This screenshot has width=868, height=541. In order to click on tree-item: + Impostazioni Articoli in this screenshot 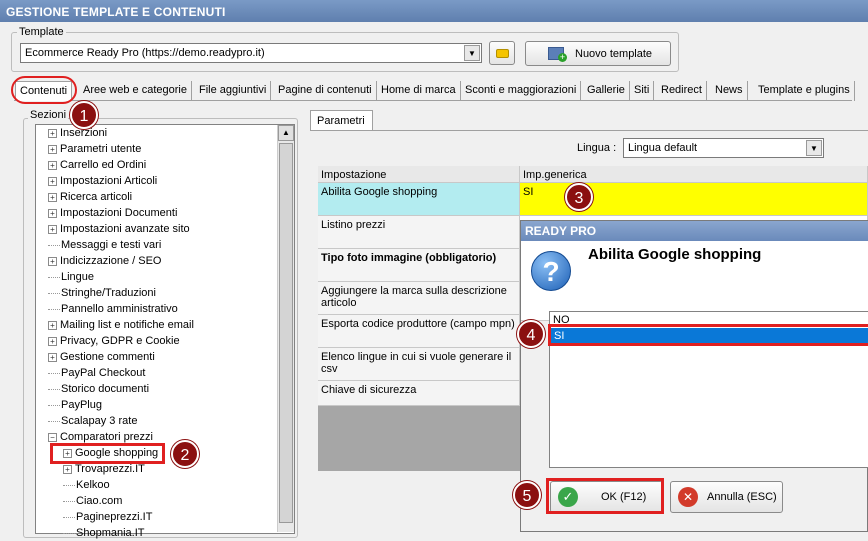, I will do `click(102, 181)`.